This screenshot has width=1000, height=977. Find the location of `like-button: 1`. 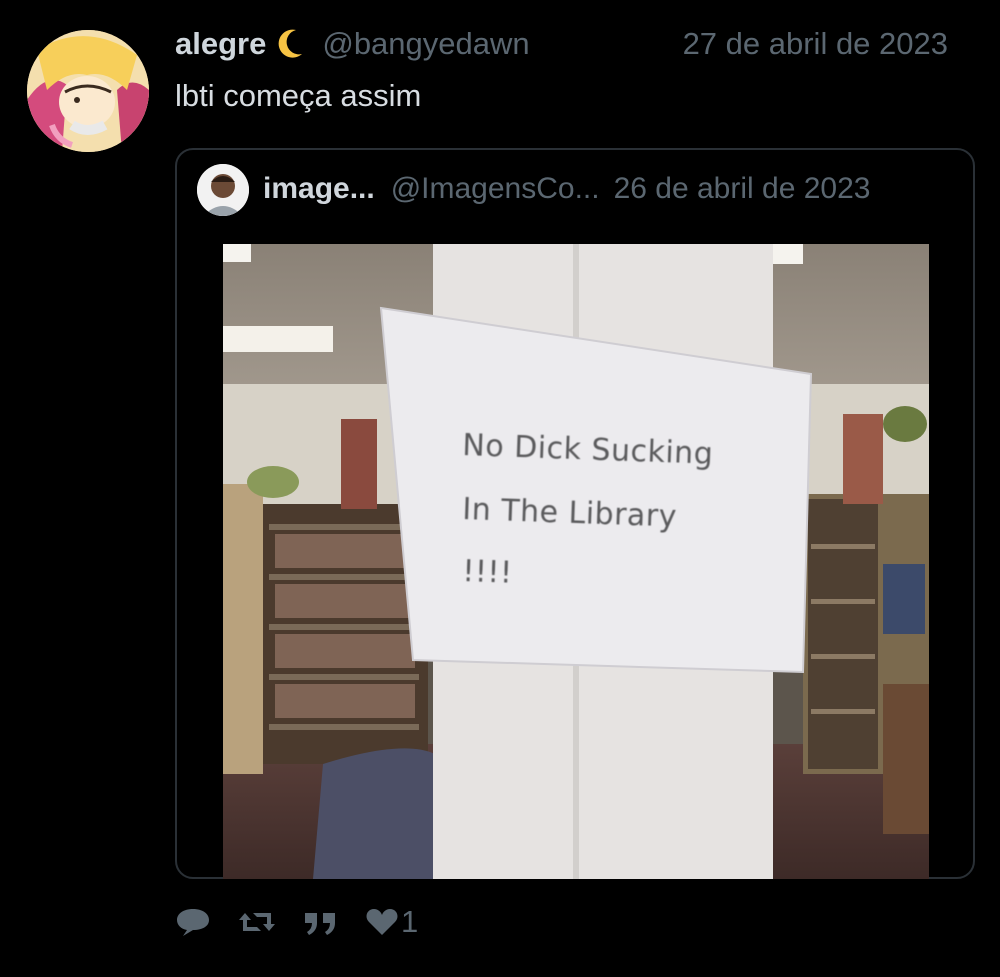

like-button: 1 is located at coordinates (391, 922).